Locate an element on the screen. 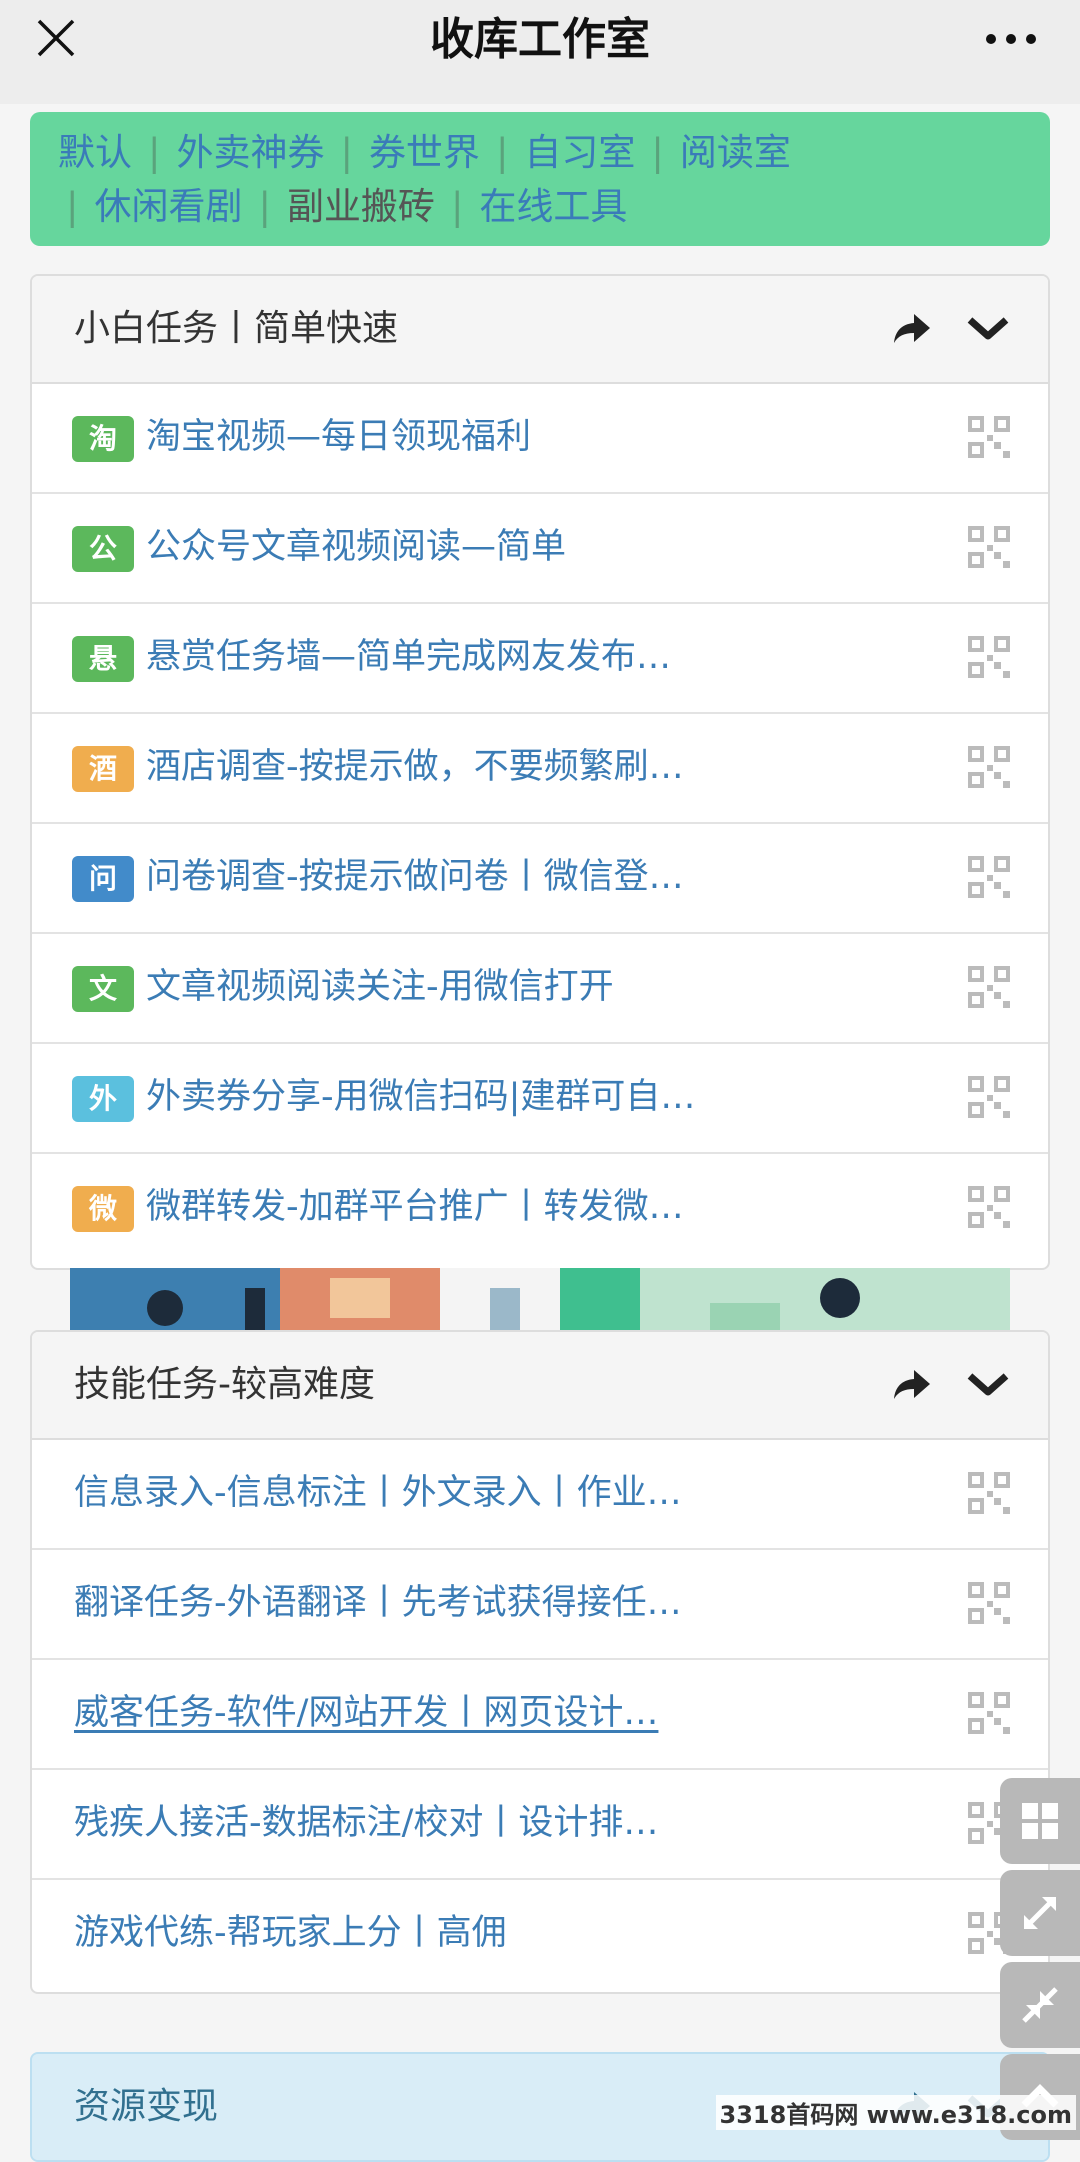  category-link-online-tools: 在线工具 is located at coordinates (553, 206).